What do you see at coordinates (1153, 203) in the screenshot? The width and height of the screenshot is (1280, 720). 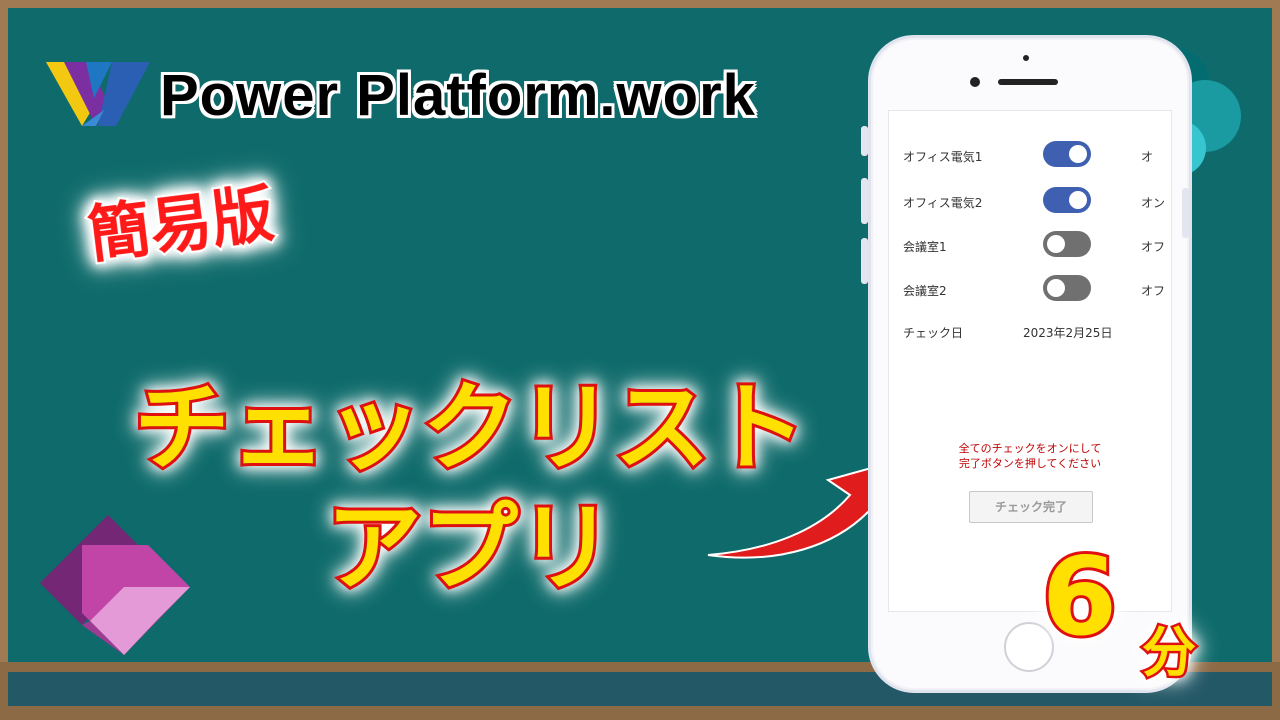 I see `row-state: オン` at bounding box center [1153, 203].